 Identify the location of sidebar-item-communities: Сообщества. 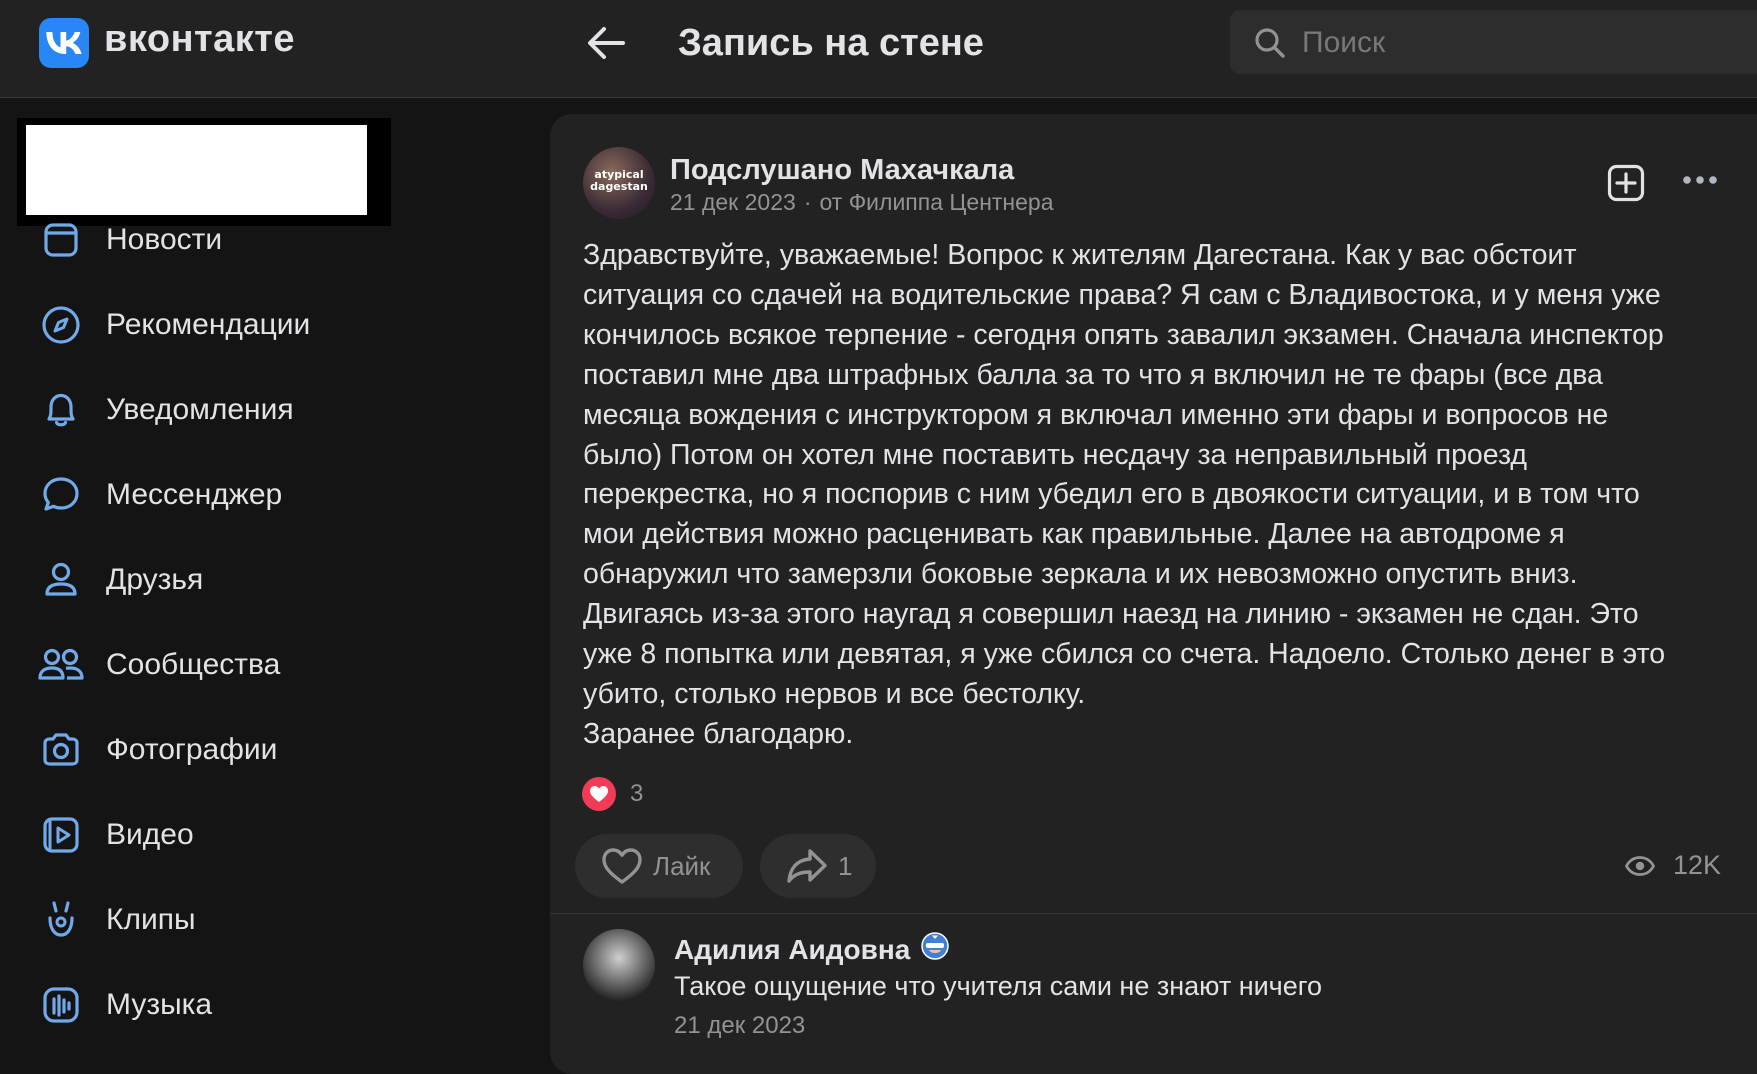
(158, 665).